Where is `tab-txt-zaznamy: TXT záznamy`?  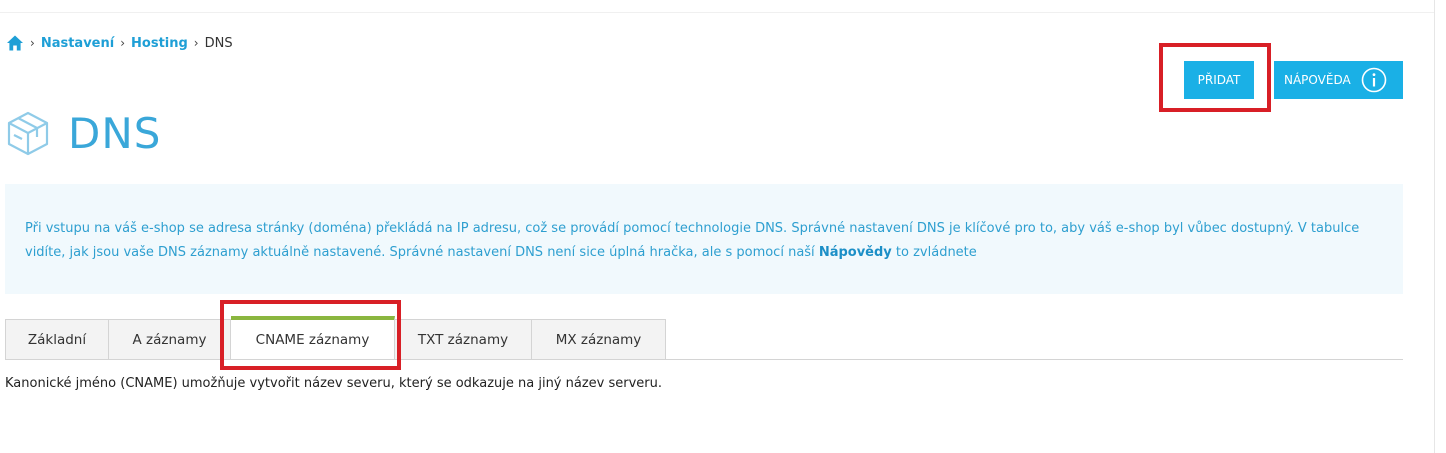 tab-txt-zaznamy: TXT záznamy is located at coordinates (463, 339).